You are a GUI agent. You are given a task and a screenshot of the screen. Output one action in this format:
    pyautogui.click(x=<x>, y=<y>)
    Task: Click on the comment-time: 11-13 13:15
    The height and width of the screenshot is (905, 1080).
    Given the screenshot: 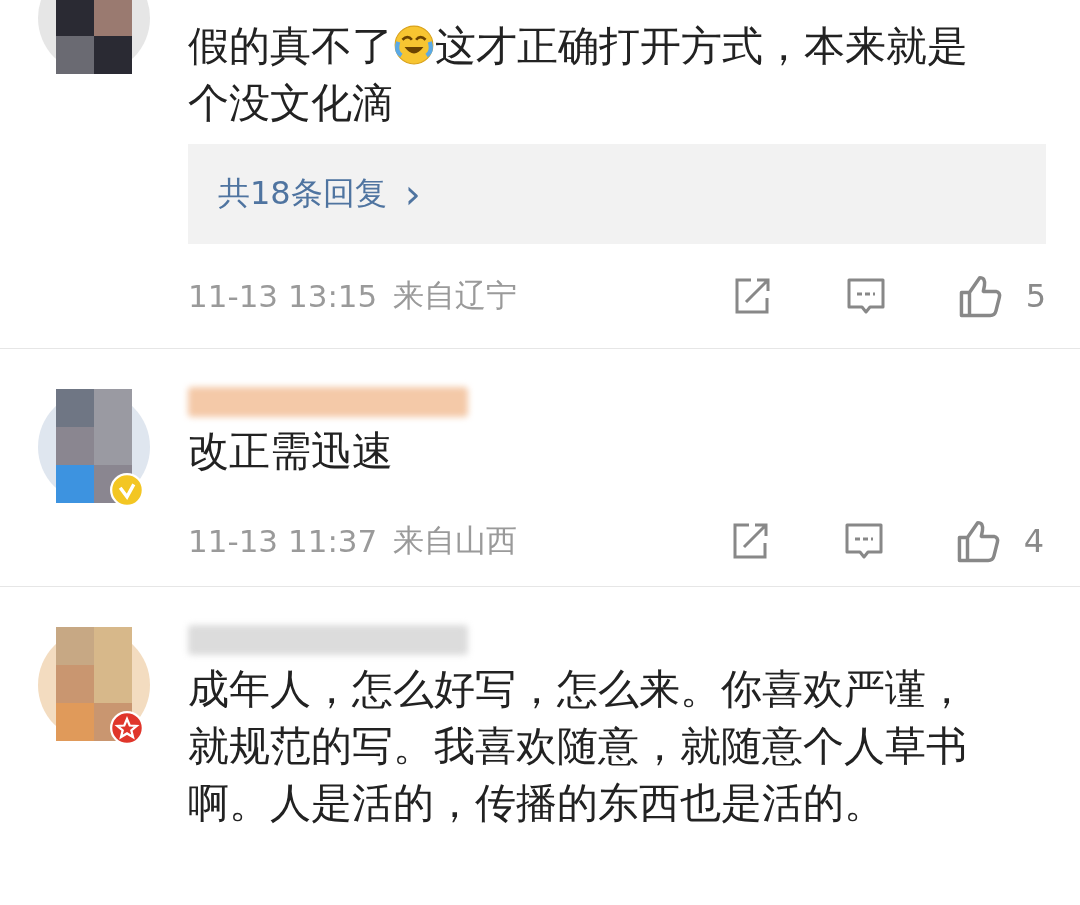 What is the action you would take?
    pyautogui.click(x=283, y=296)
    